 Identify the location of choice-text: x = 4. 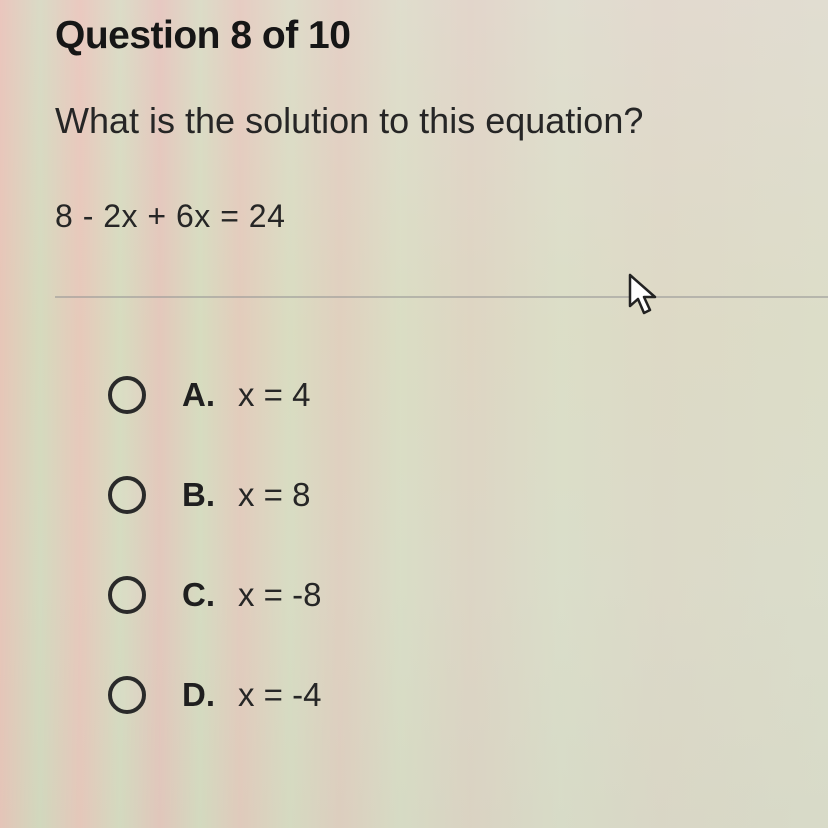
(274, 394).